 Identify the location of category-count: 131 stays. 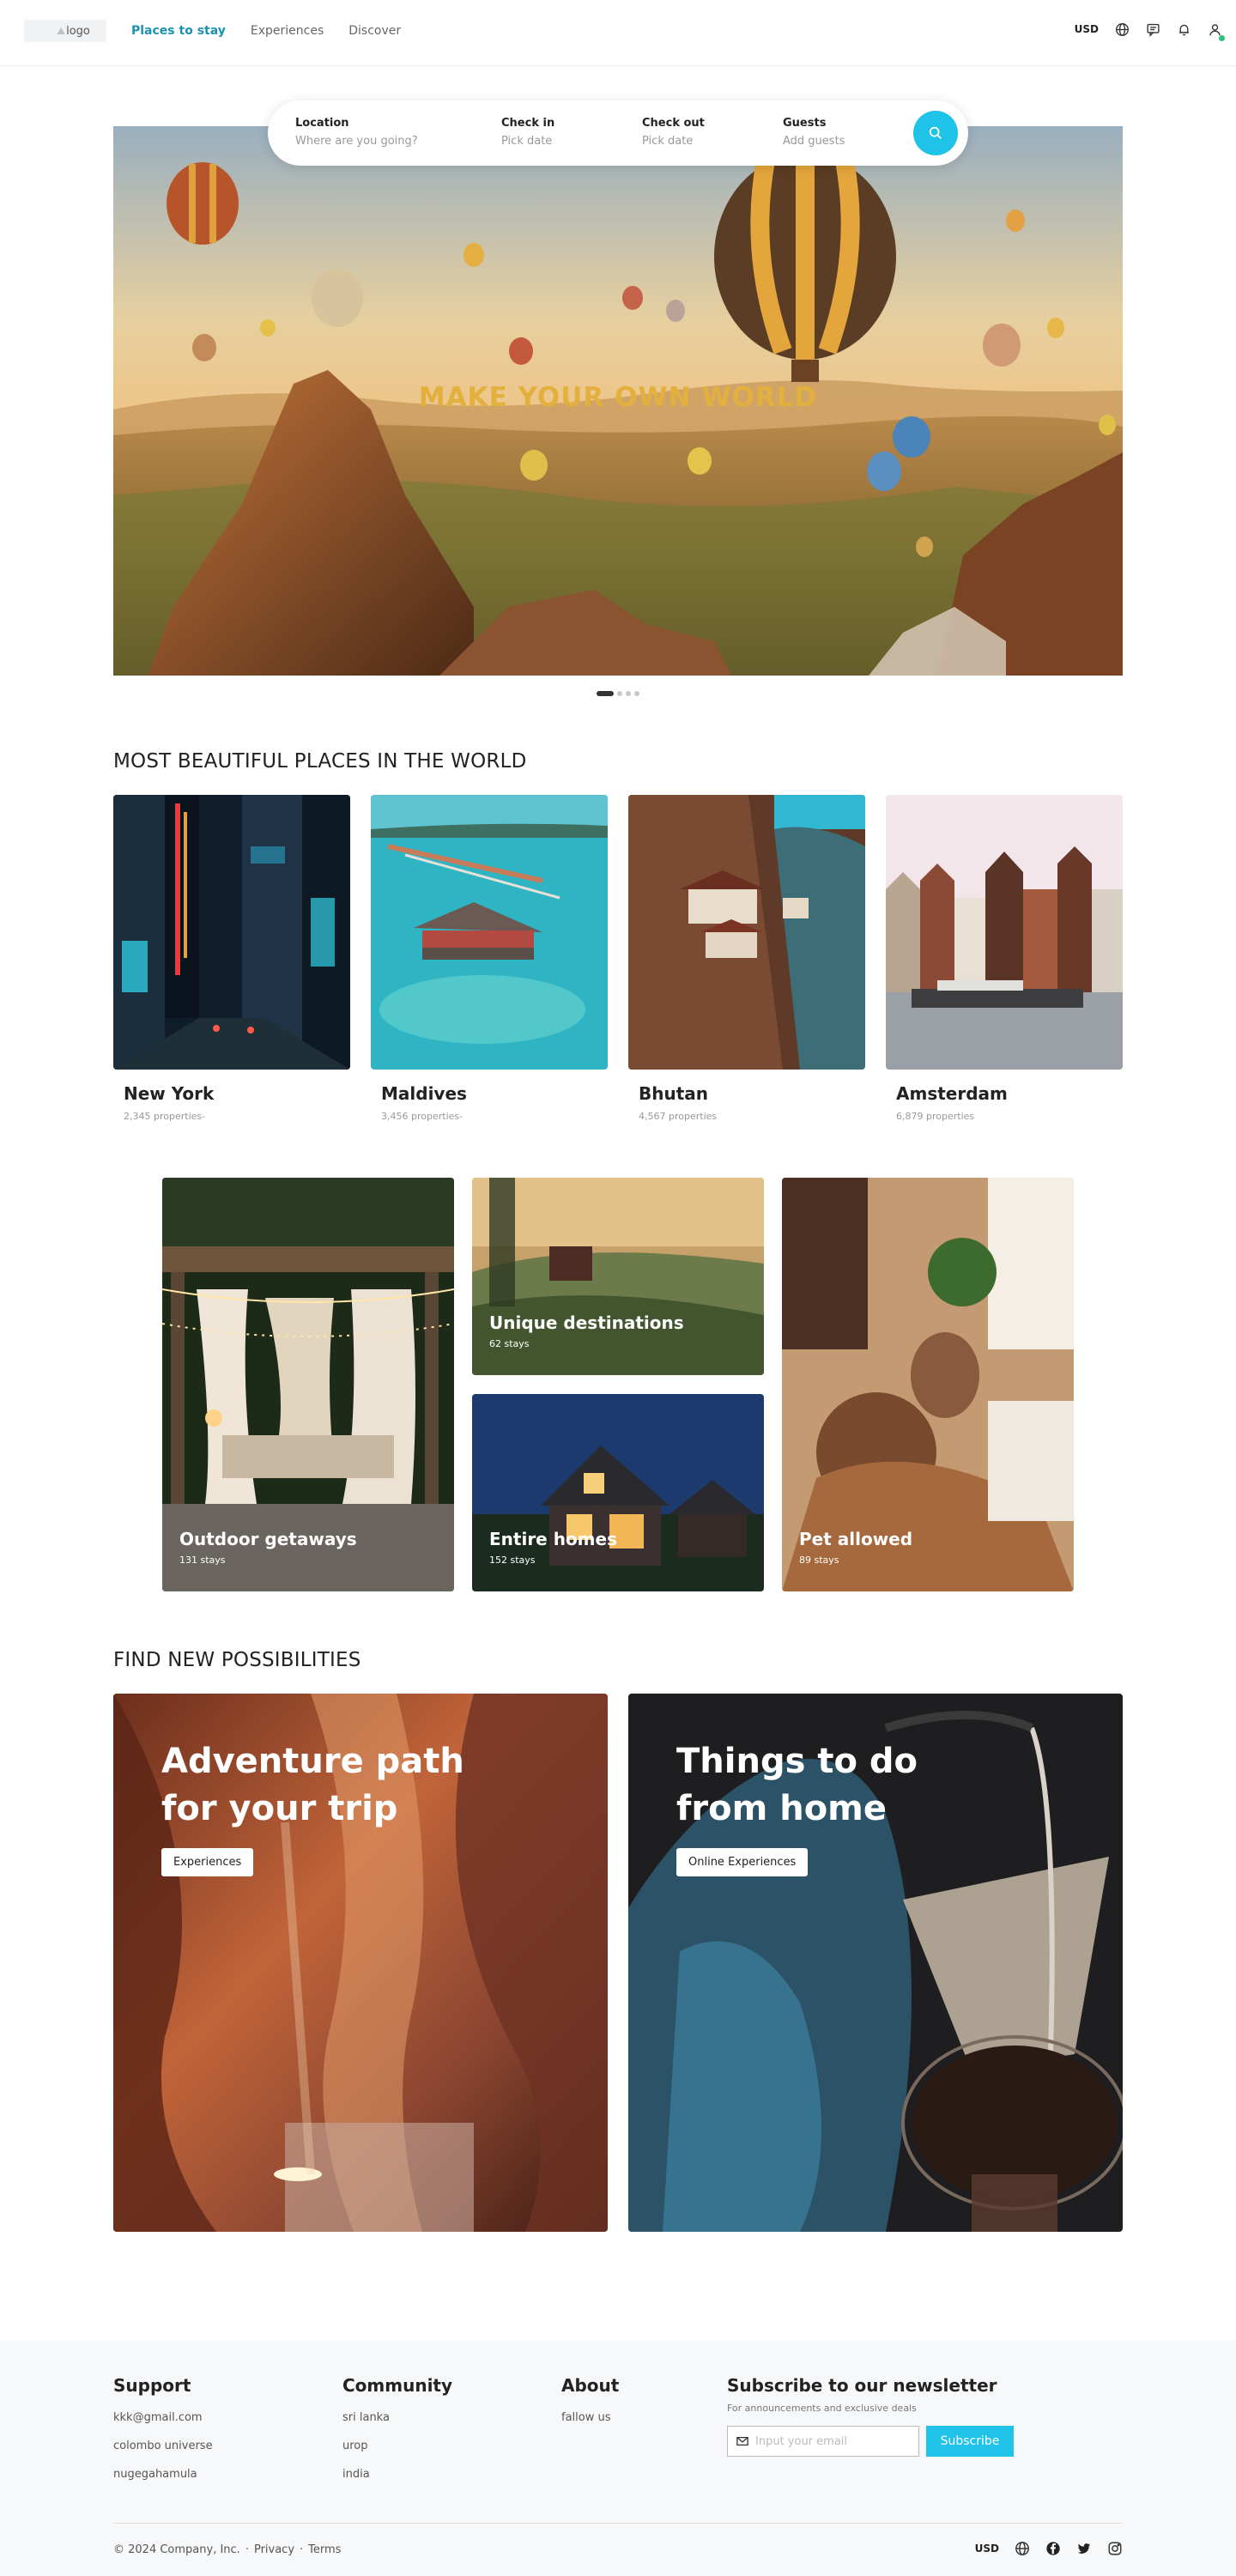
(202, 1560).